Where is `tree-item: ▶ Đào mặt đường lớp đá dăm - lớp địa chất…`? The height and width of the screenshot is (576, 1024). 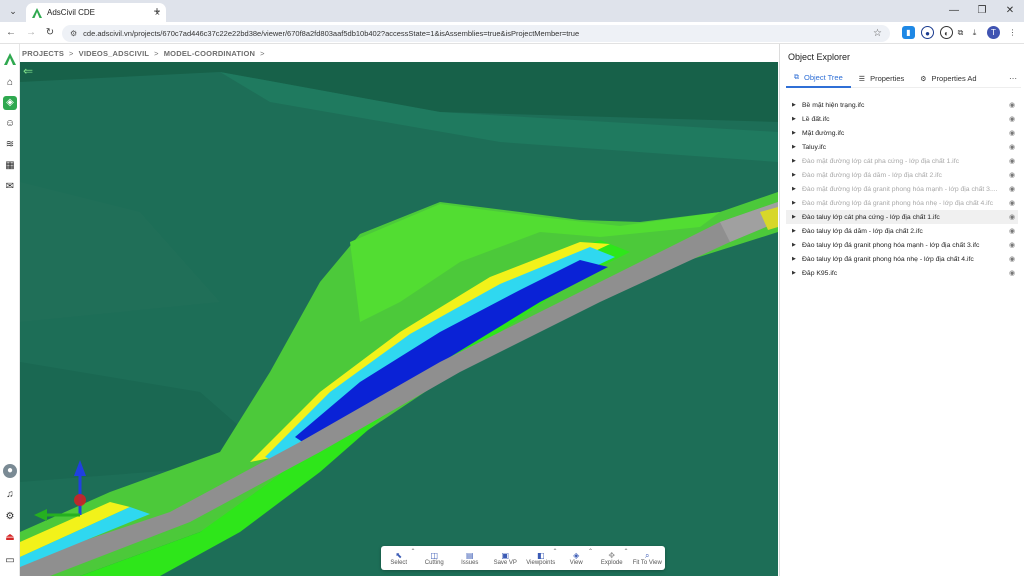
tree-item: ▶ Đào mặt đường lớp đá dăm - lớp địa chất… is located at coordinates (902, 175).